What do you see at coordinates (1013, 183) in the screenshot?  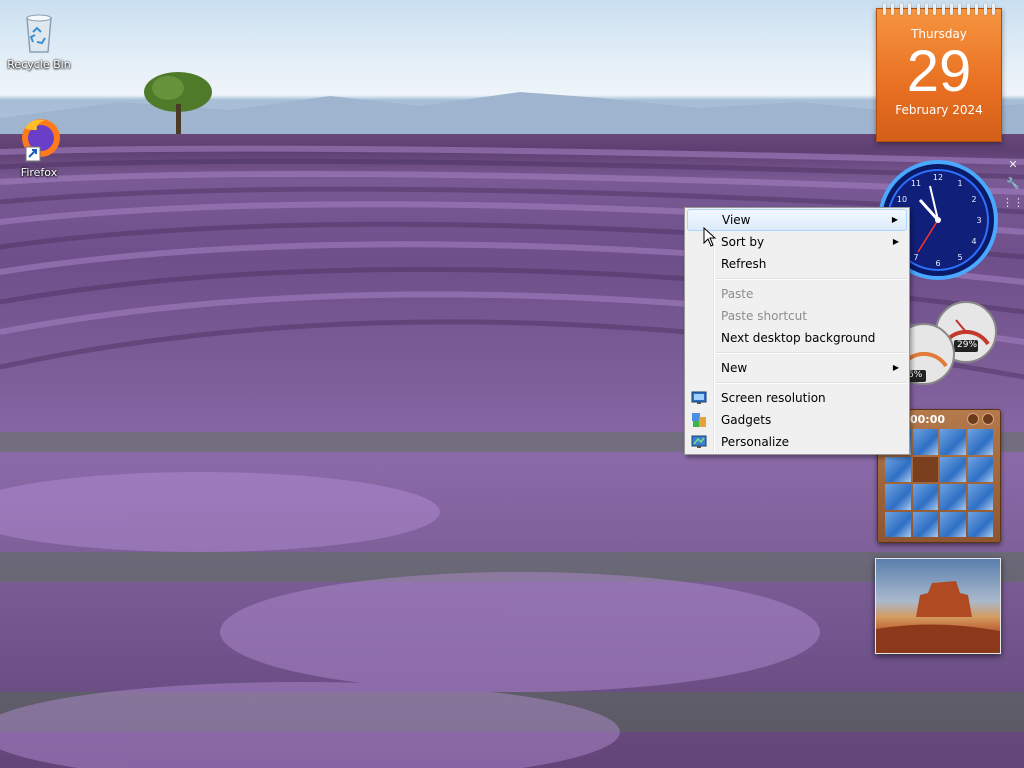 I see `wrench-icon: 🔧` at bounding box center [1013, 183].